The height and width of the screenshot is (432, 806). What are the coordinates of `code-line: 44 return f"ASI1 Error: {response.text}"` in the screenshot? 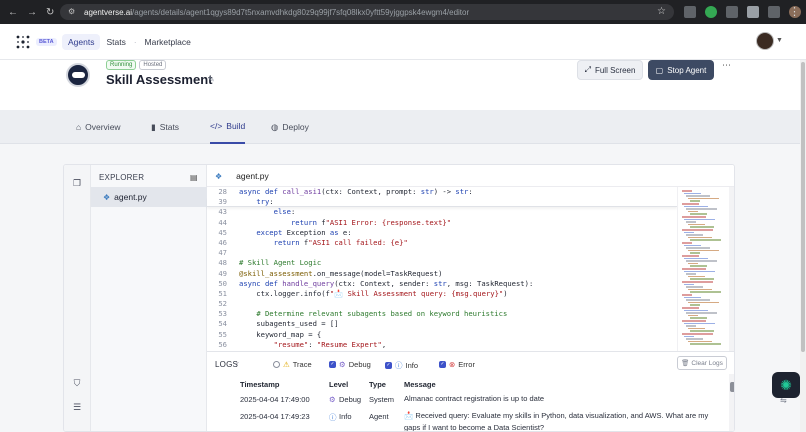 It's located at (442, 223).